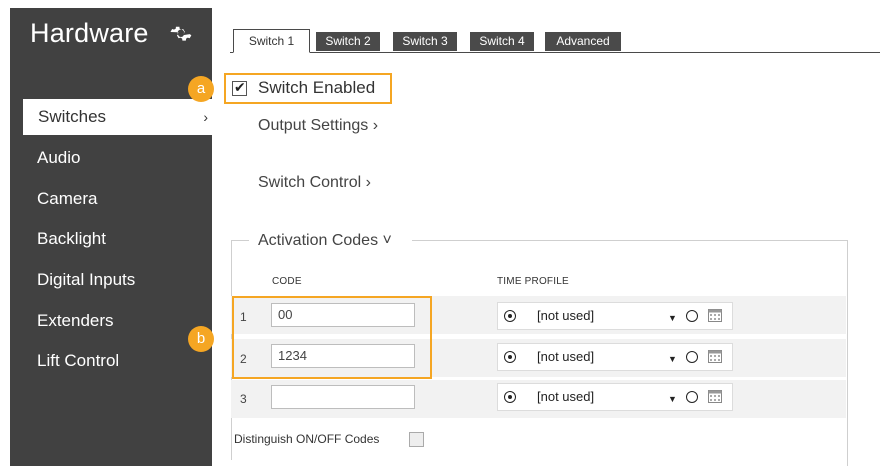  Describe the element at coordinates (271, 41) in the screenshot. I see `tab-switch-1: Switch 1` at that location.